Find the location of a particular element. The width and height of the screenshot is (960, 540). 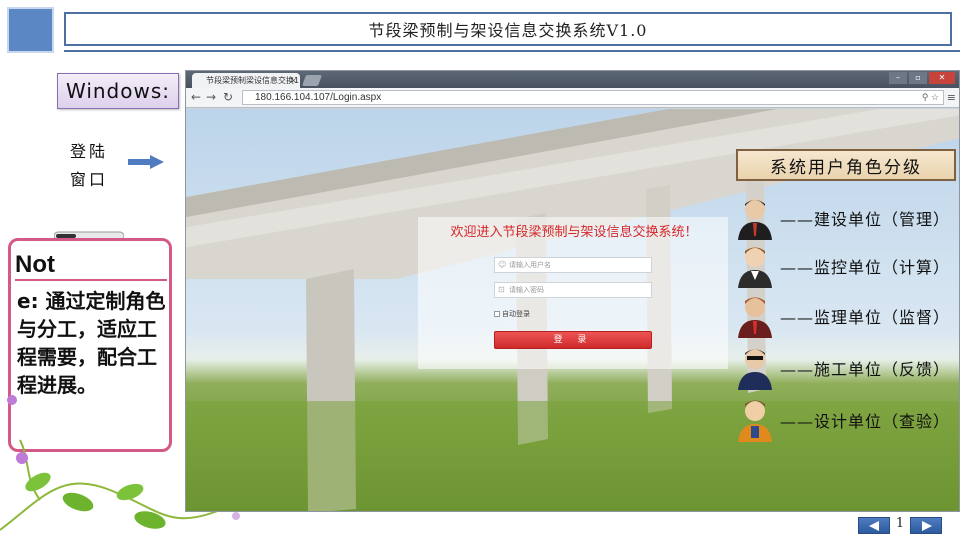

role-label: ——设计单位（查验） is located at coordinates (865, 421).